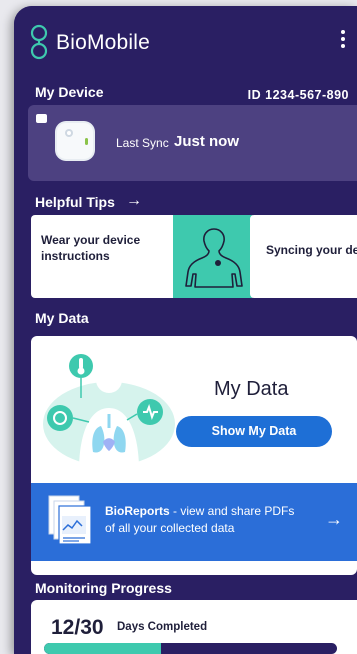 This screenshot has height=654, width=357. What do you see at coordinates (298, 95) in the screenshot?
I see `device-id: ID 1234-567-890` at bounding box center [298, 95].